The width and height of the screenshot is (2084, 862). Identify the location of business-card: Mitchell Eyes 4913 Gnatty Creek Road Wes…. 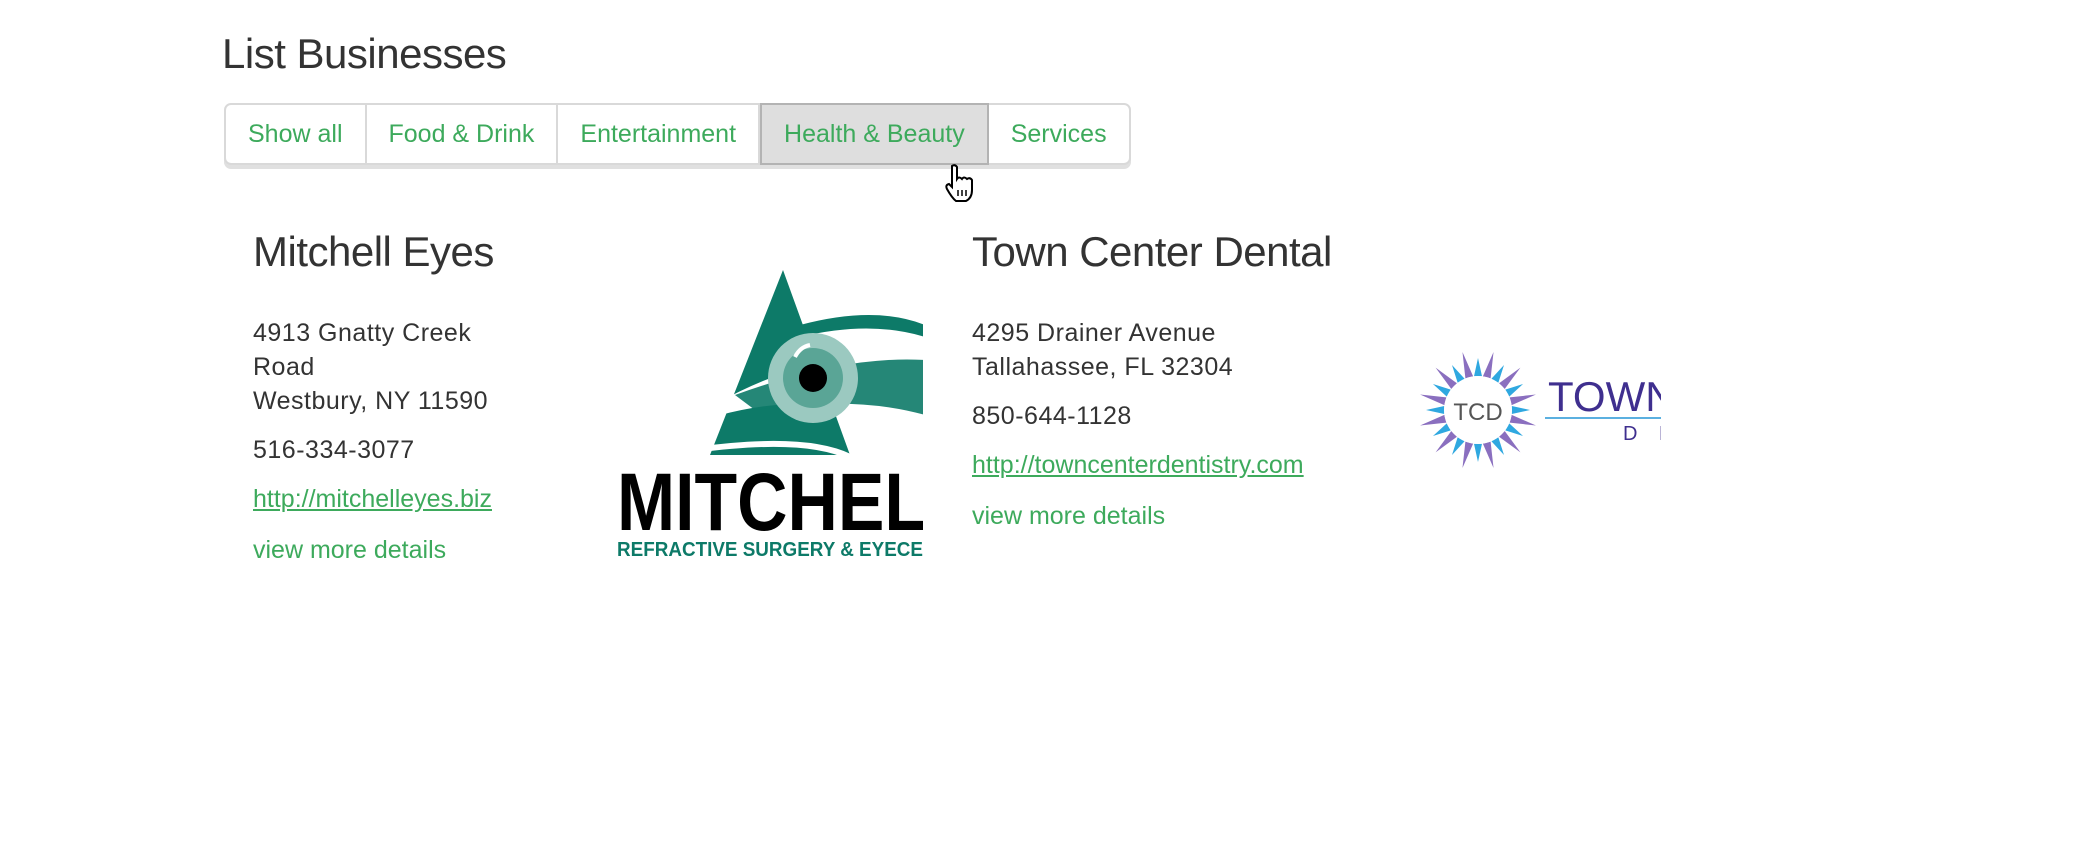
(373, 396).